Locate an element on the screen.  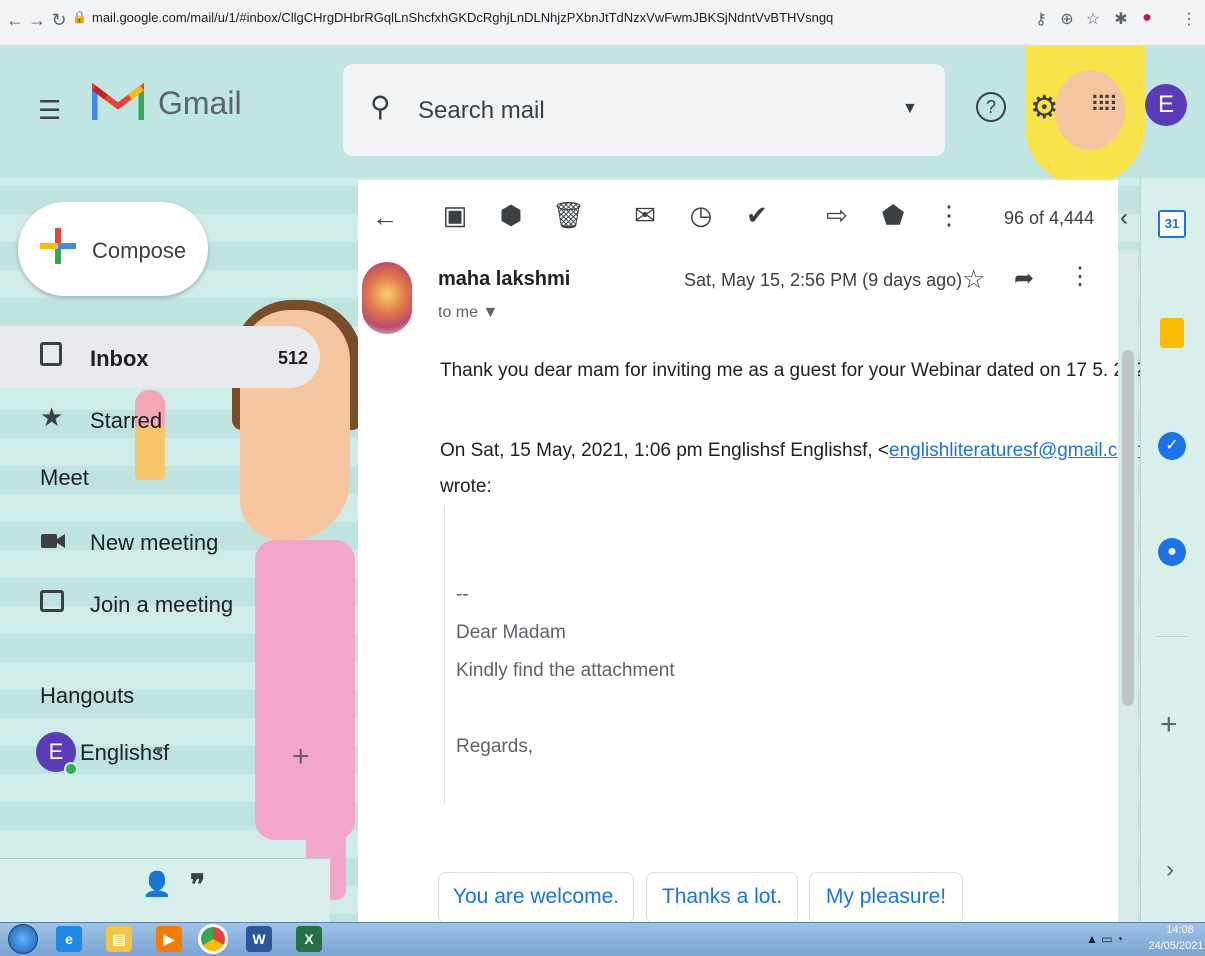
settings-gear-icon: ⚙ is located at coordinates (1044, 107).